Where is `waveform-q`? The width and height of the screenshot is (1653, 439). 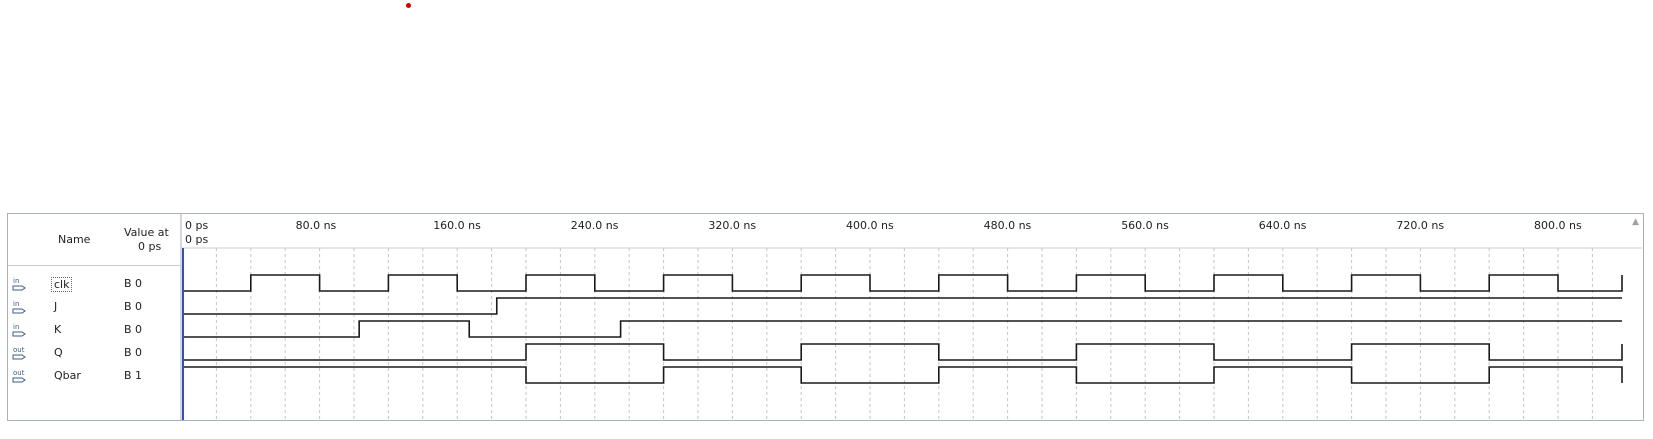
waveform-q is located at coordinates (902, 352).